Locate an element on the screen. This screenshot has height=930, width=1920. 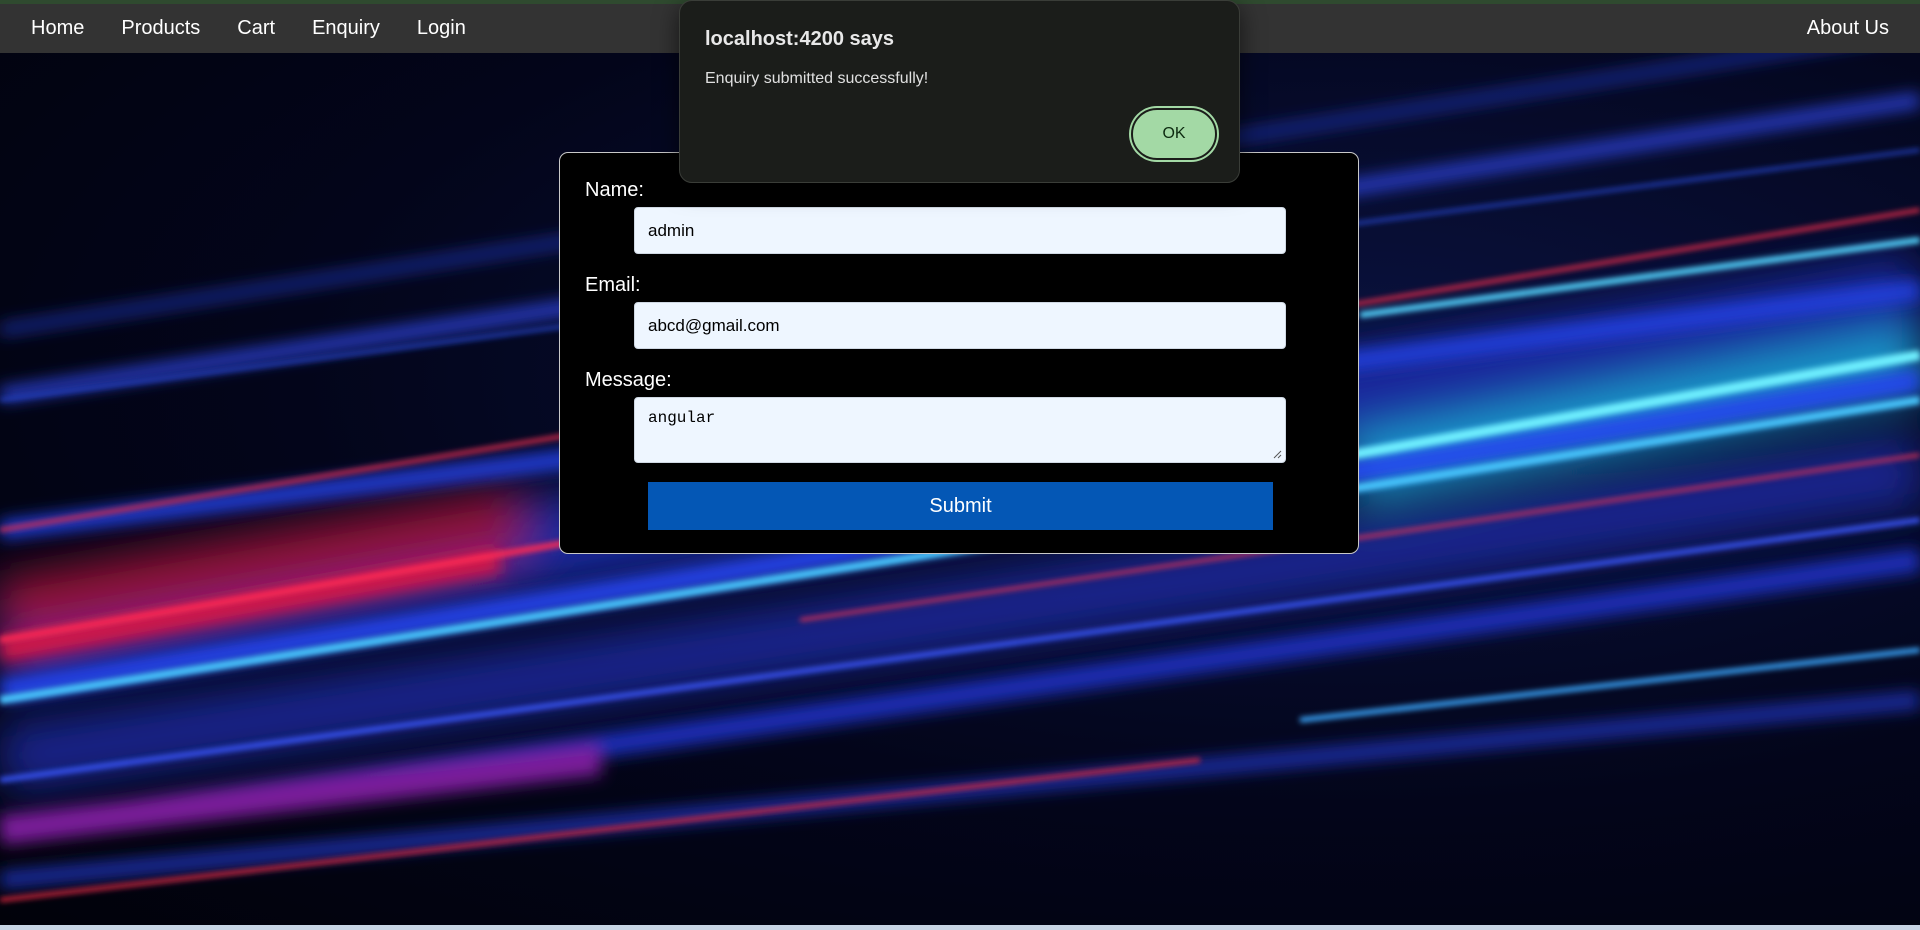
nav-right: About Us is located at coordinates (1848, 28).